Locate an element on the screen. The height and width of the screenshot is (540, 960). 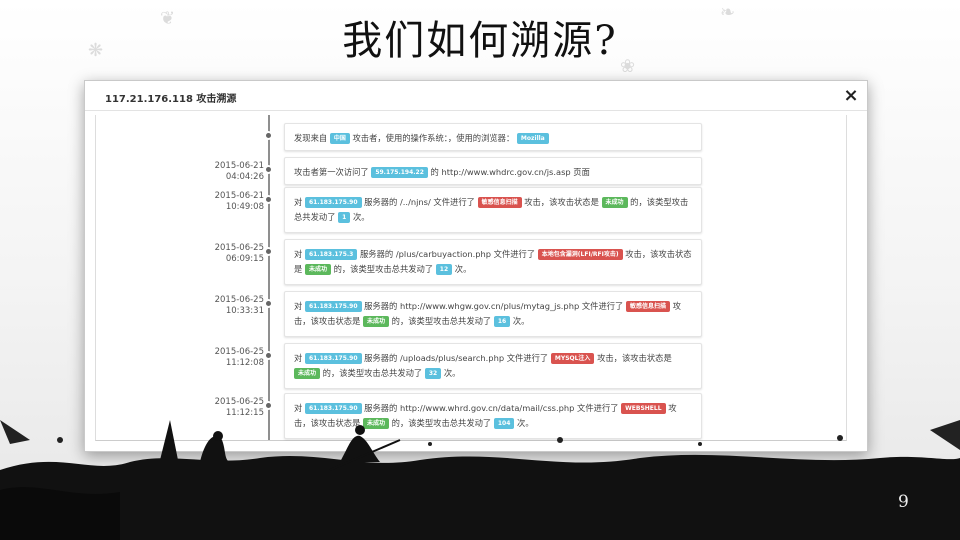
timestamp-clock: 10:49:08 is located at coordinates (244, 207).